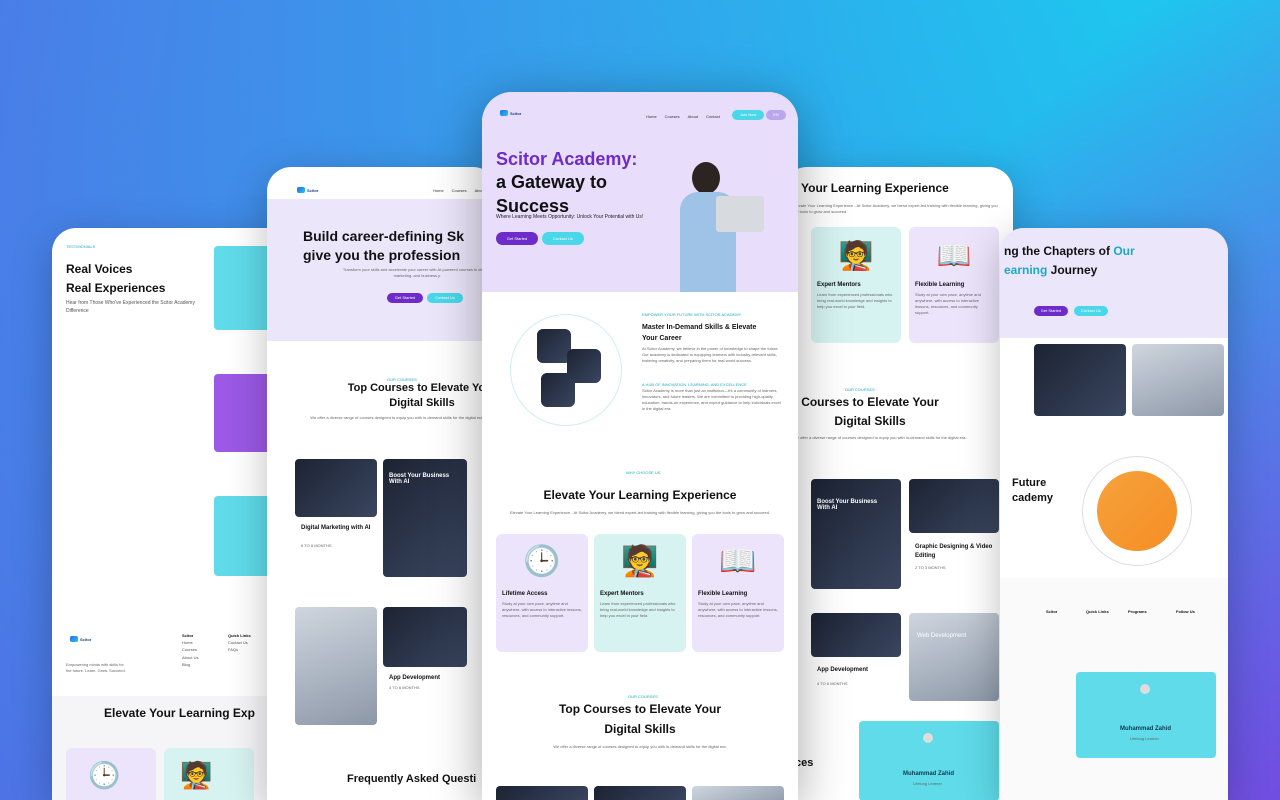 The image size is (1280, 800). What do you see at coordinates (179, 713) in the screenshot?
I see `bottom-title: Elevate Your Learning Exp` at bounding box center [179, 713].